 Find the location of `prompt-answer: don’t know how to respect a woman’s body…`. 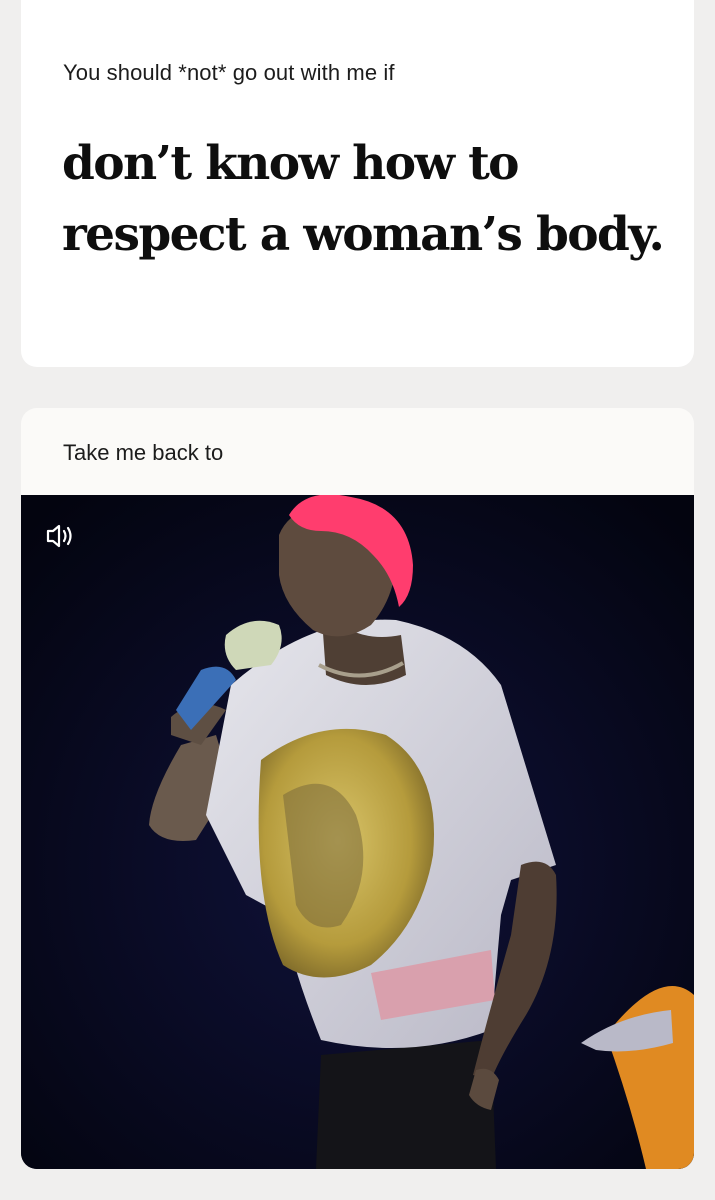

prompt-answer: don’t know how to respect a woman’s body… is located at coordinates (372, 199).